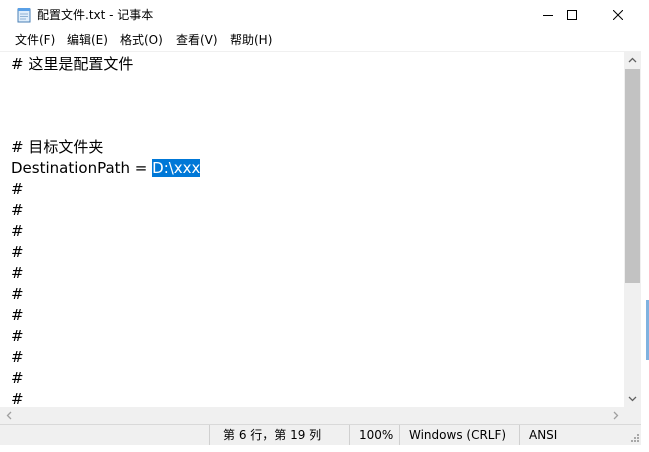  I want to click on chevron-left-icon, so click(8, 415).